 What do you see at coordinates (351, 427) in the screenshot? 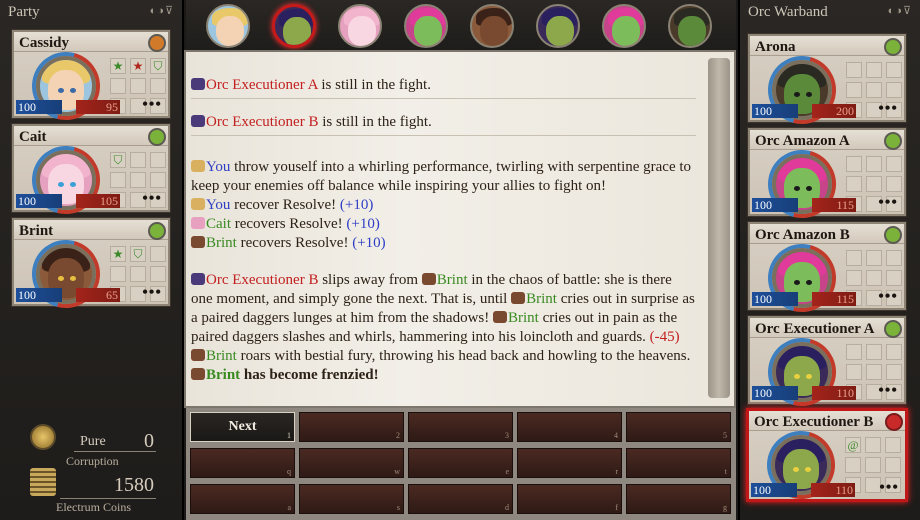
I see `action-slot: 2` at bounding box center [351, 427].